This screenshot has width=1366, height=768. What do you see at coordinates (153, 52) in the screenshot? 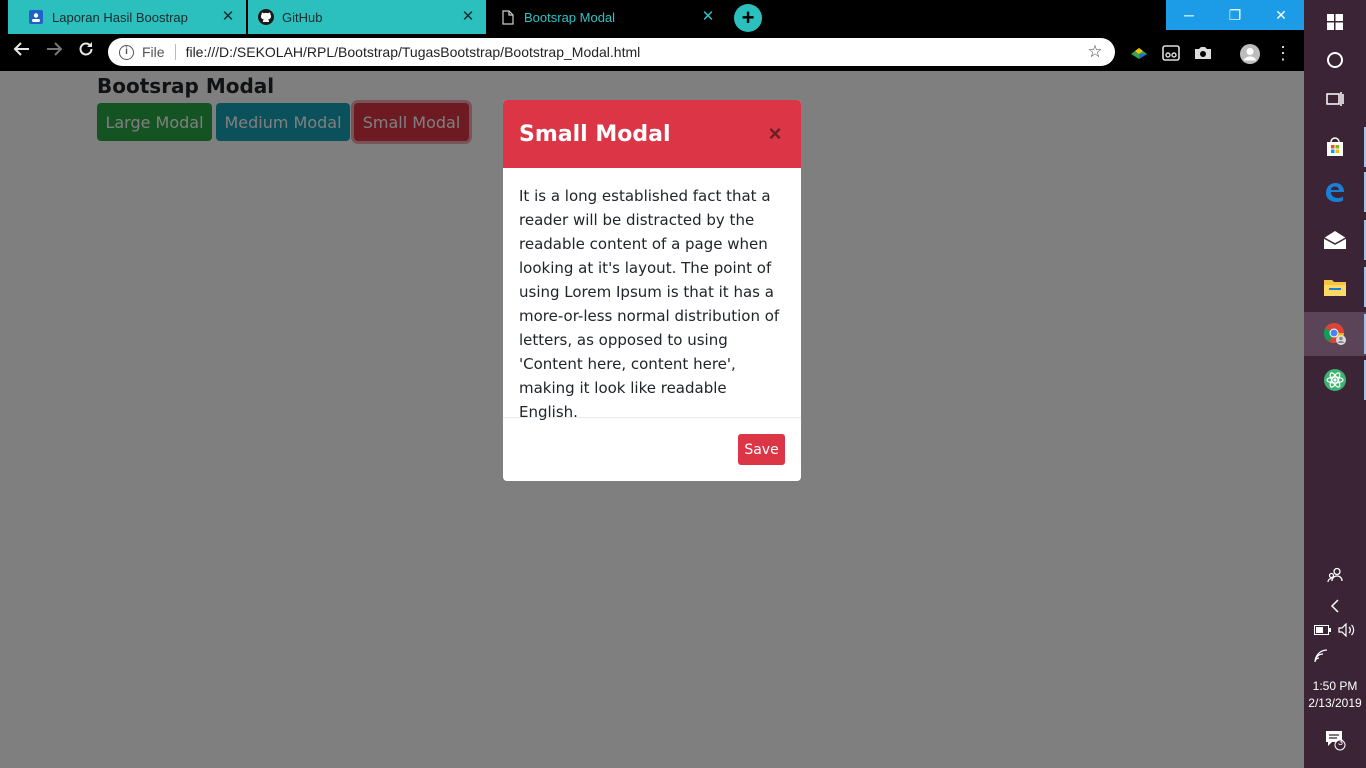
I see `url-scheme: File` at bounding box center [153, 52].